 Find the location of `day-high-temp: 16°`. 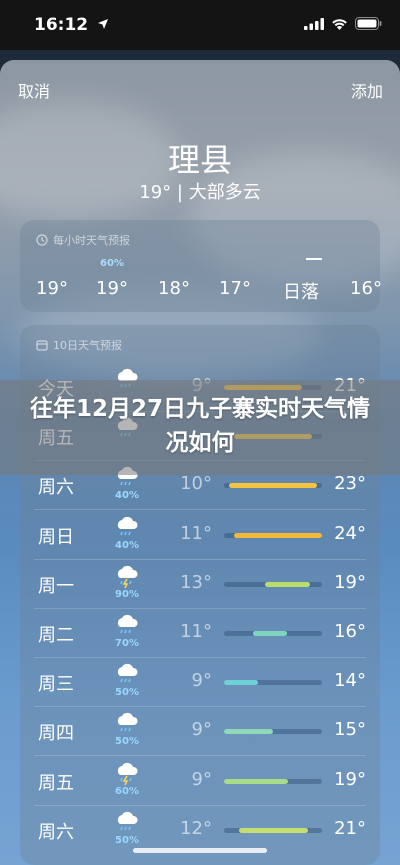

day-high-temp: 16° is located at coordinates (350, 631).